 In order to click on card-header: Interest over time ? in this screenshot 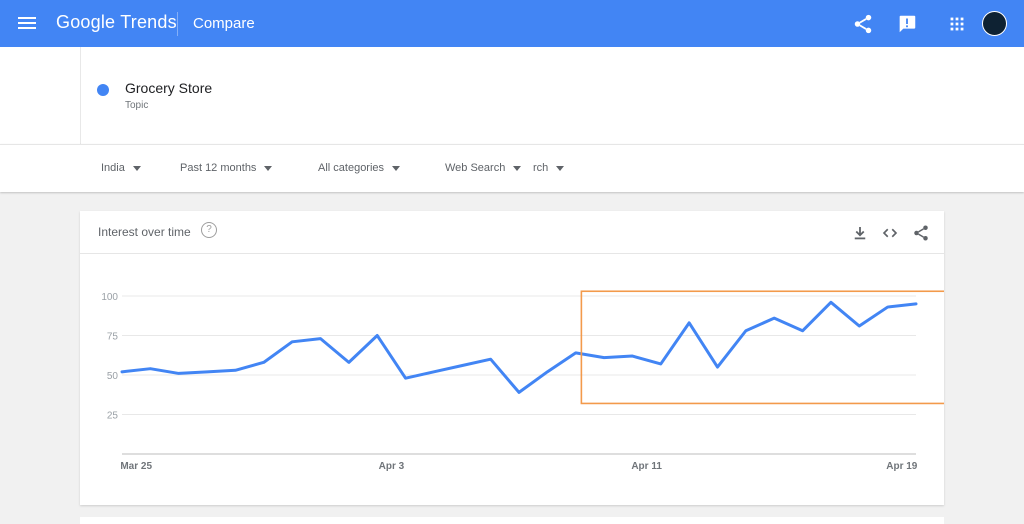, I will do `click(512, 232)`.